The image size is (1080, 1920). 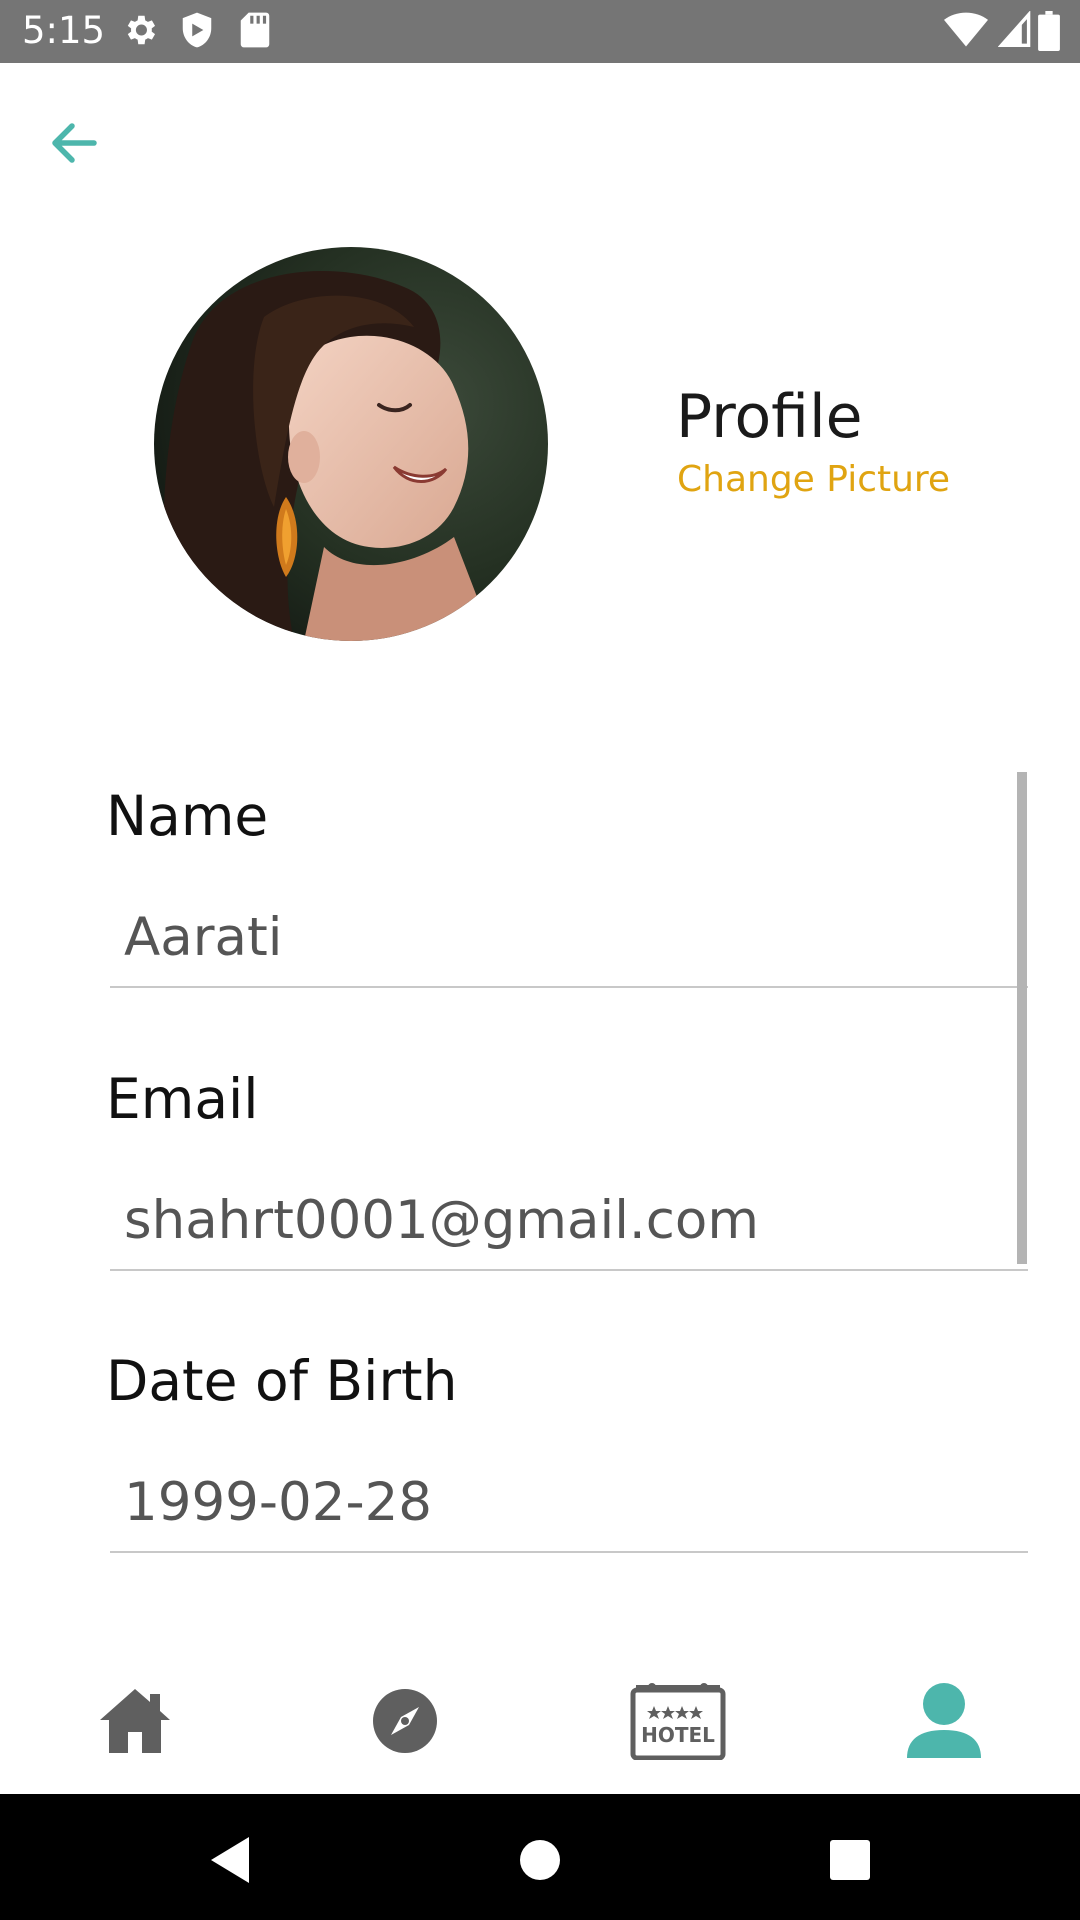 I want to click on compass-icon, so click(x=405, y=1721).